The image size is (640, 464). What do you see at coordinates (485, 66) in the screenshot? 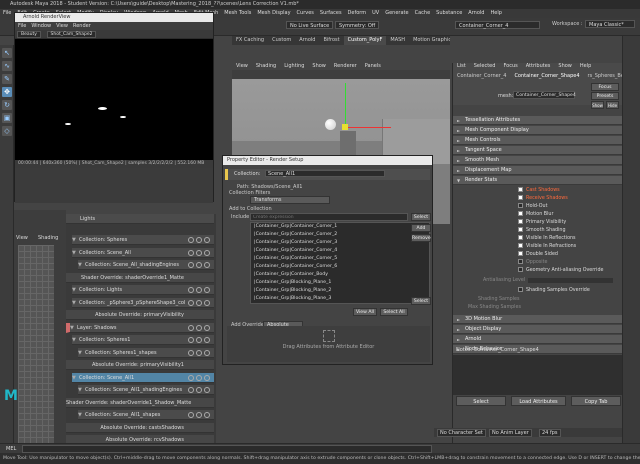
I see `ae-menu-selected: Selected` at bounding box center [485, 66].